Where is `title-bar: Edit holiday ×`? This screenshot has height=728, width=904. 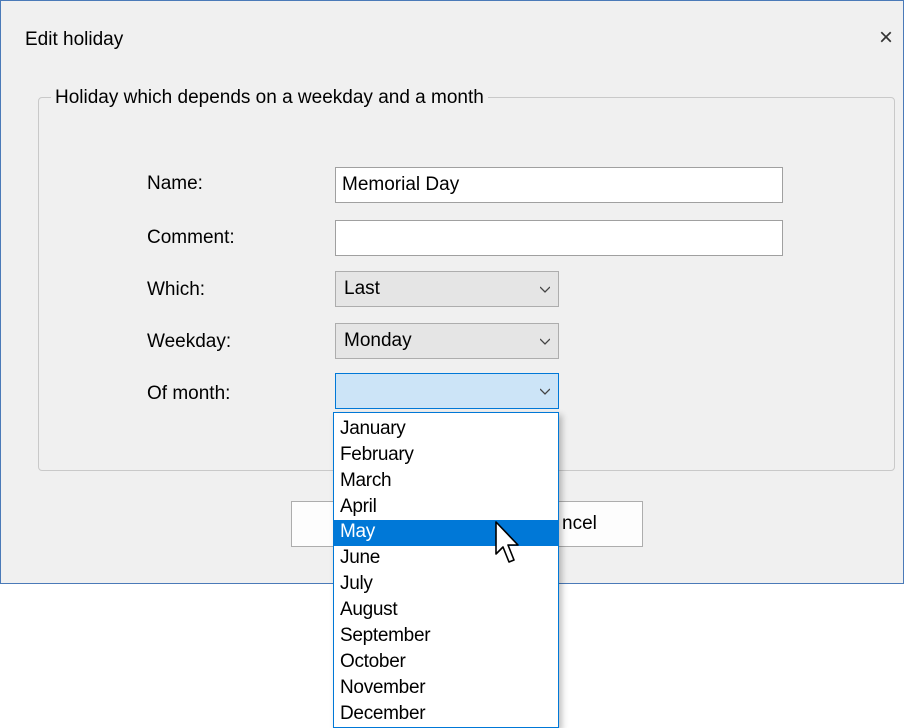 title-bar: Edit holiday × is located at coordinates (452, 39).